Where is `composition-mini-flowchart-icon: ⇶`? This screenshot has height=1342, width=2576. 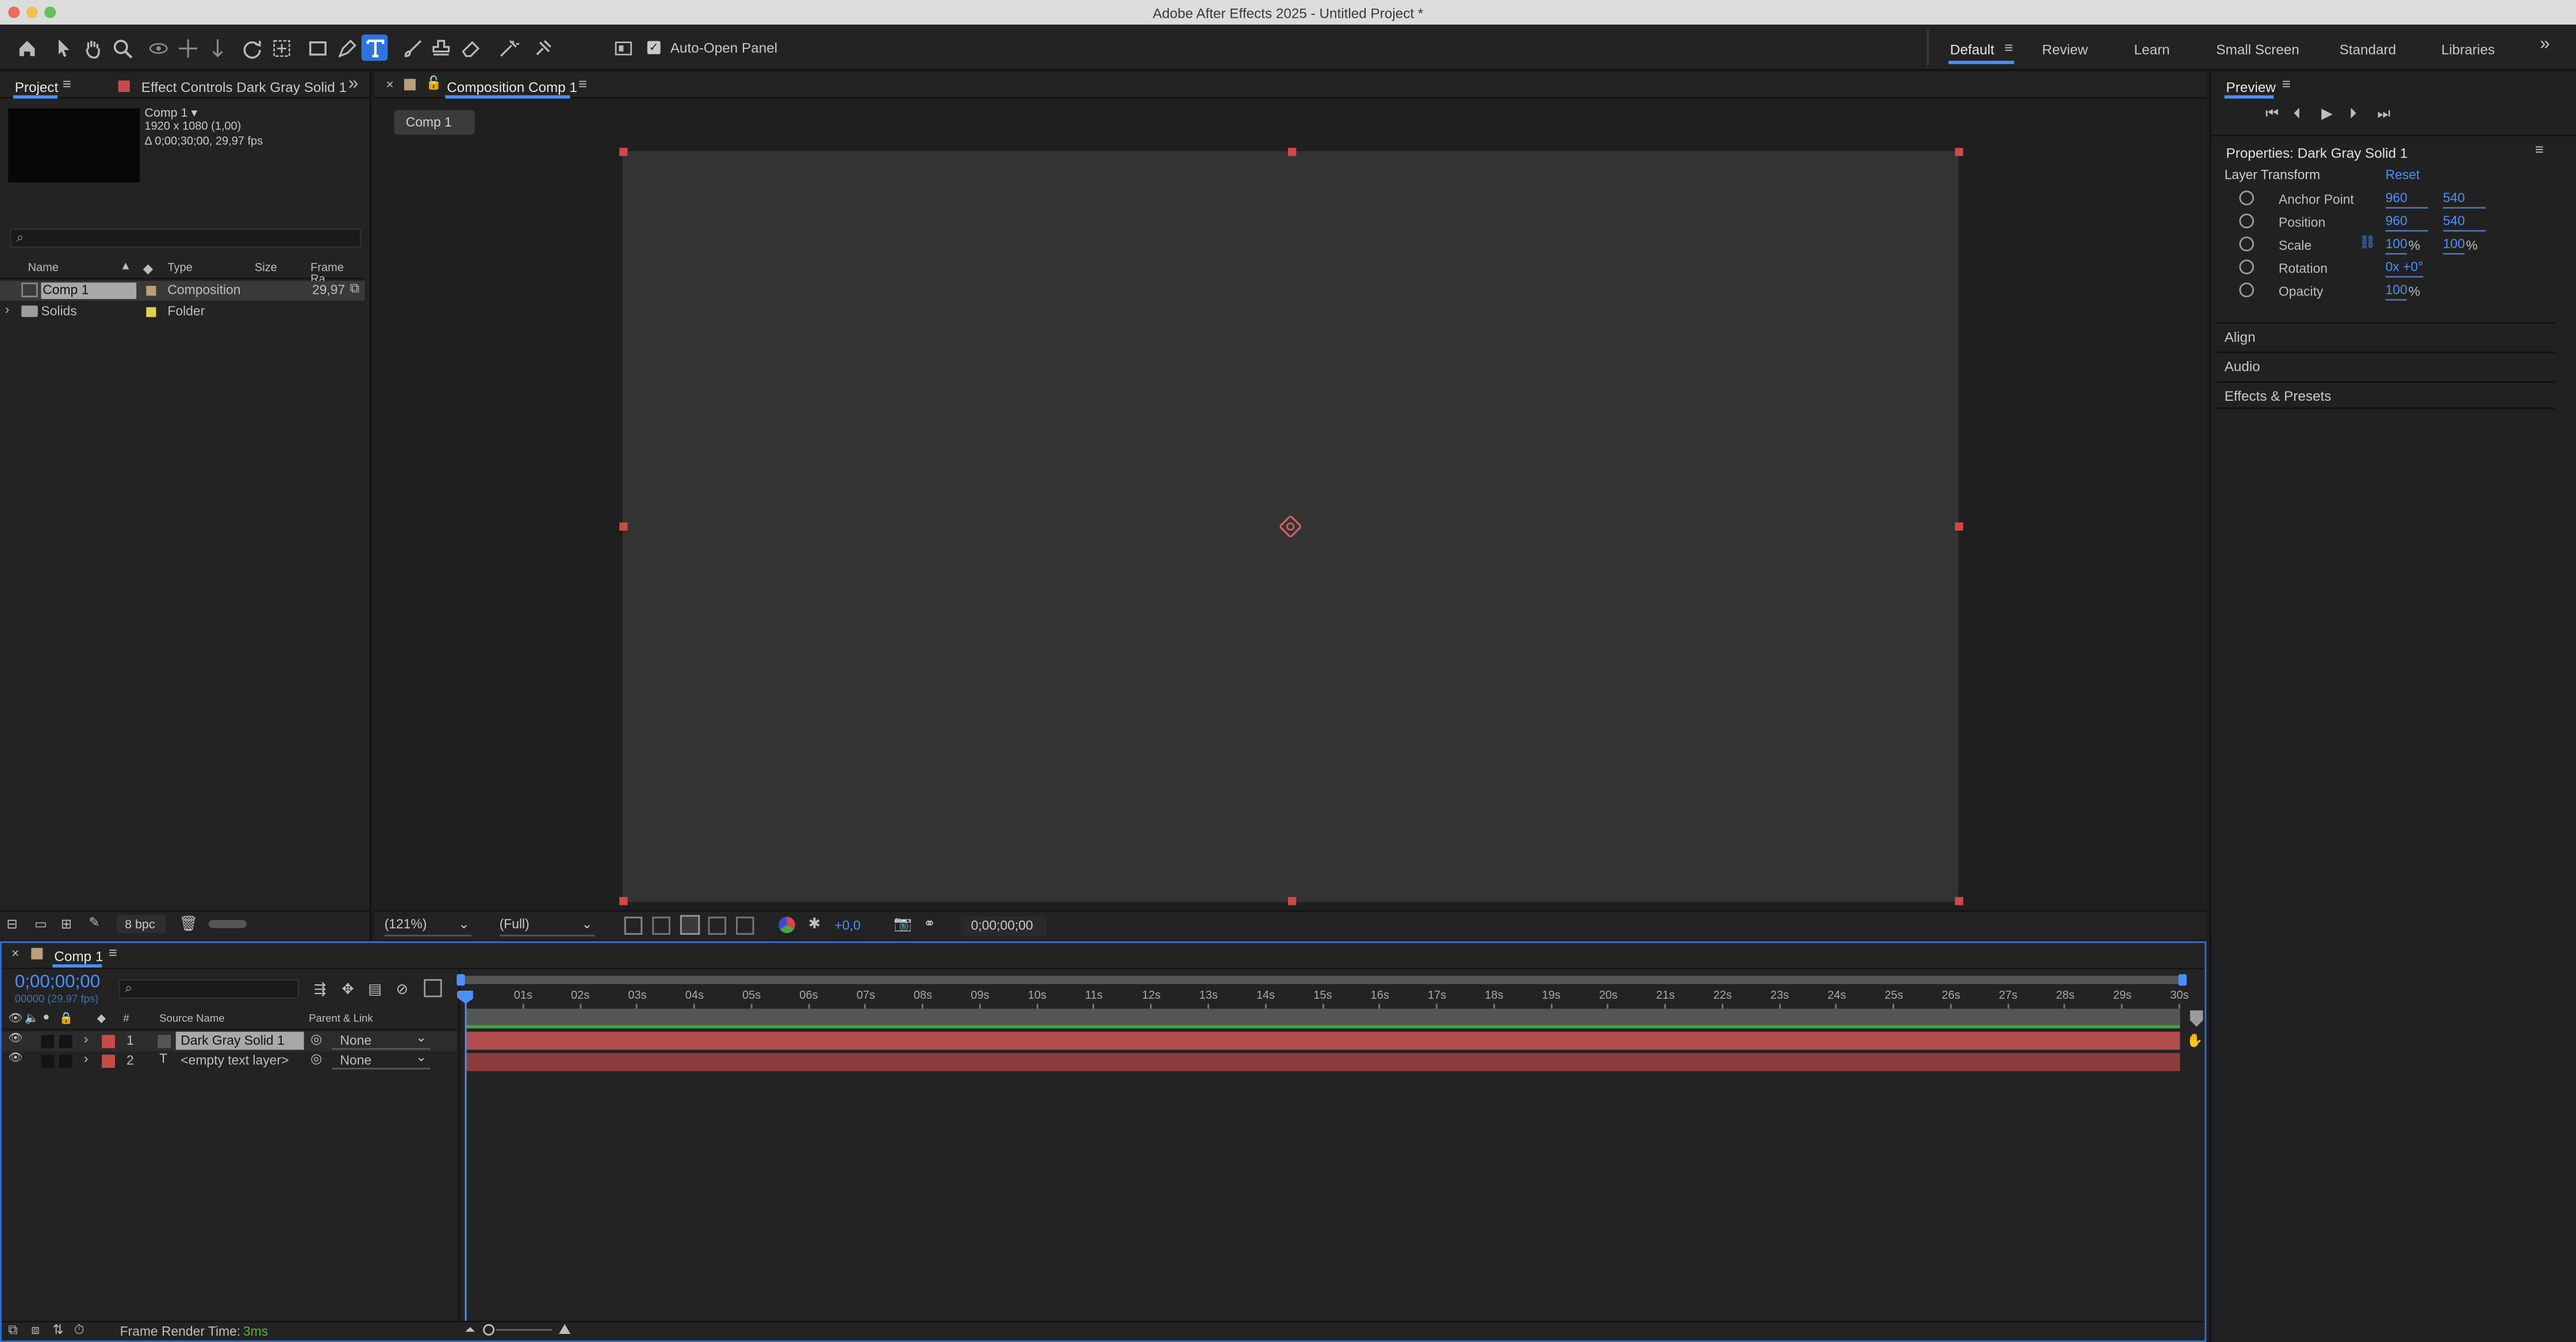
composition-mini-flowchart-icon: ⇶ is located at coordinates (320, 990).